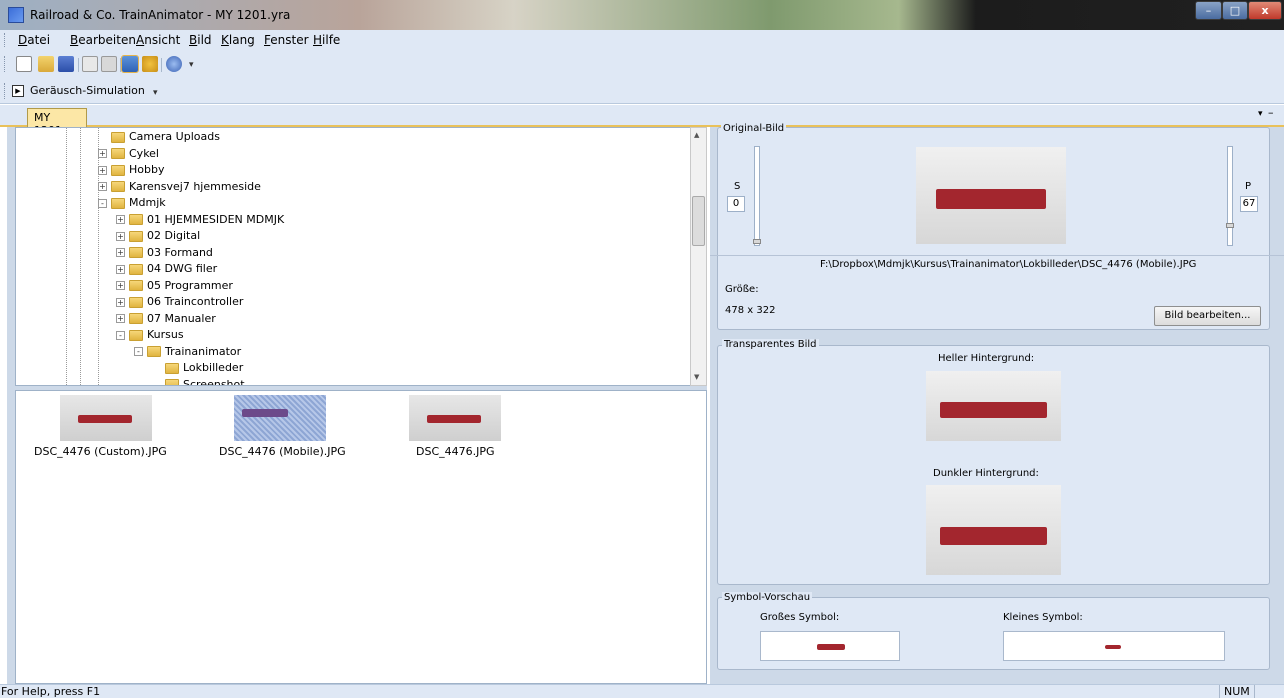 This screenshot has height=698, width=1284. What do you see at coordinates (179, 302) in the screenshot?
I see `tree-item: +06 Traincontroller` at bounding box center [179, 302].